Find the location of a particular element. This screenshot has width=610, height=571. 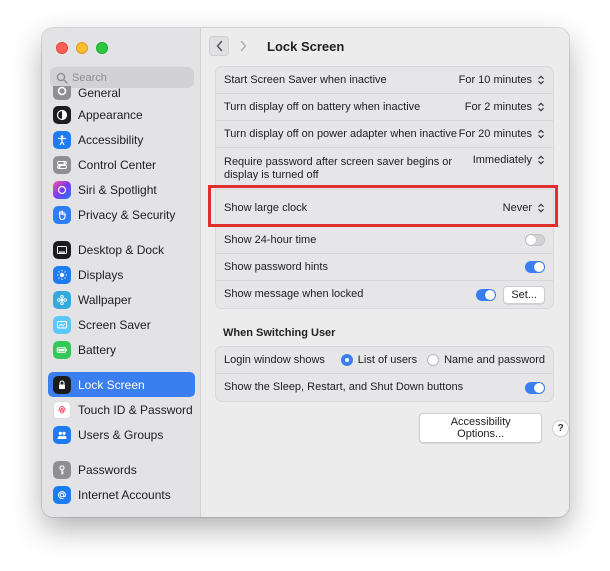

users-icon is located at coordinates (62, 434).